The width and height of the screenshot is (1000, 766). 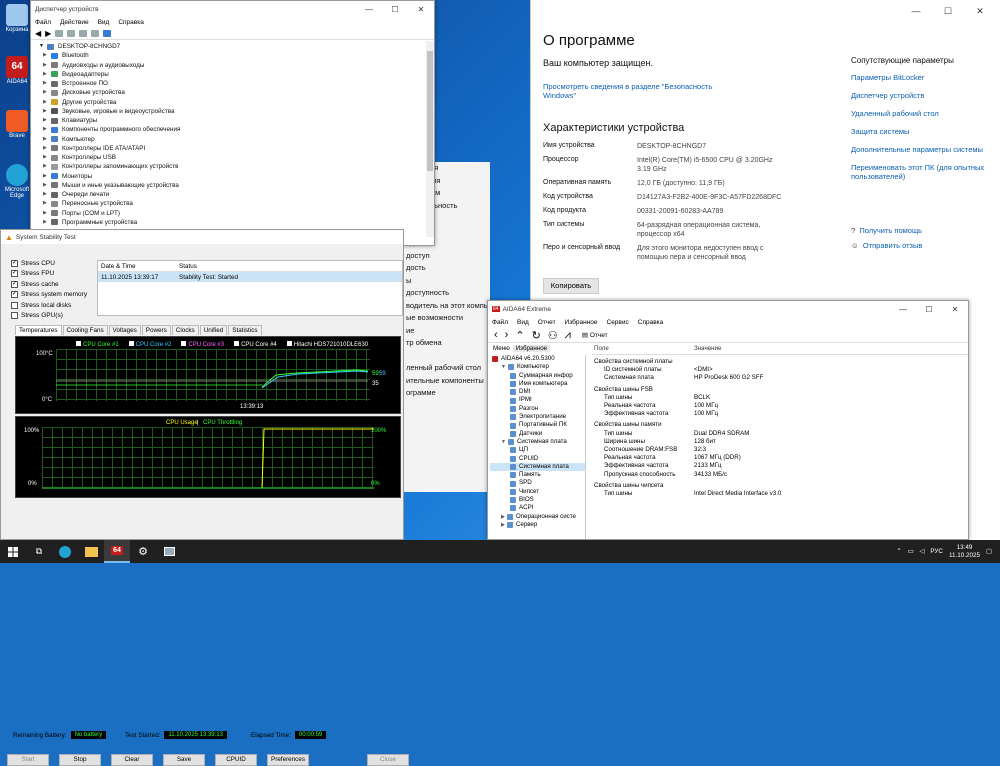 I want to click on graph-tab: Temperatures, so click(x=38, y=330).